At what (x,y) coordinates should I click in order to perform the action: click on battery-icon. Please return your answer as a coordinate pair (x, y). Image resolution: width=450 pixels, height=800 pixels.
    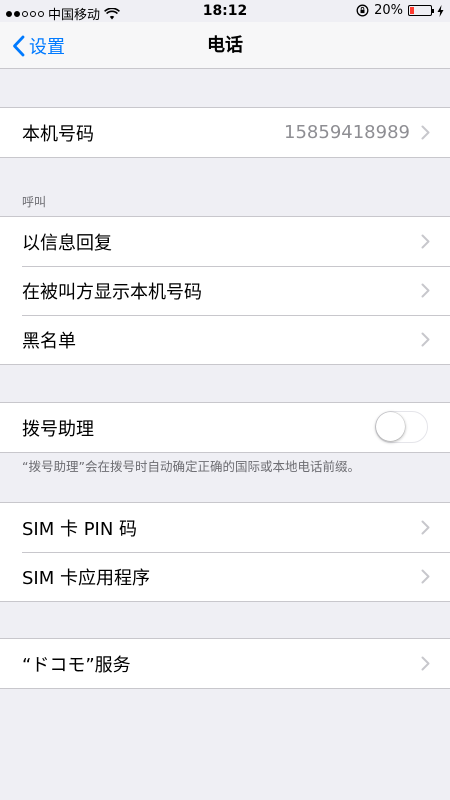
    Looking at the image, I should click on (421, 10).